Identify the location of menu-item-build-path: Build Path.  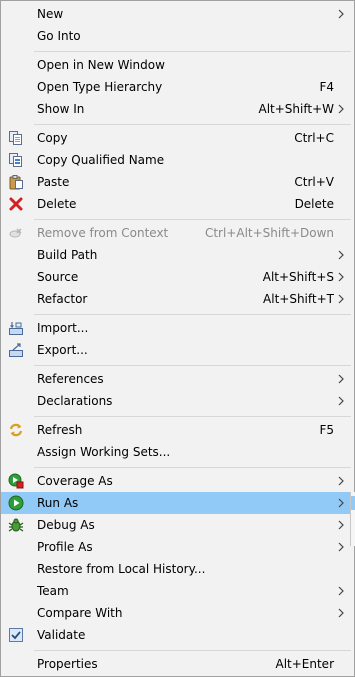
(177, 255).